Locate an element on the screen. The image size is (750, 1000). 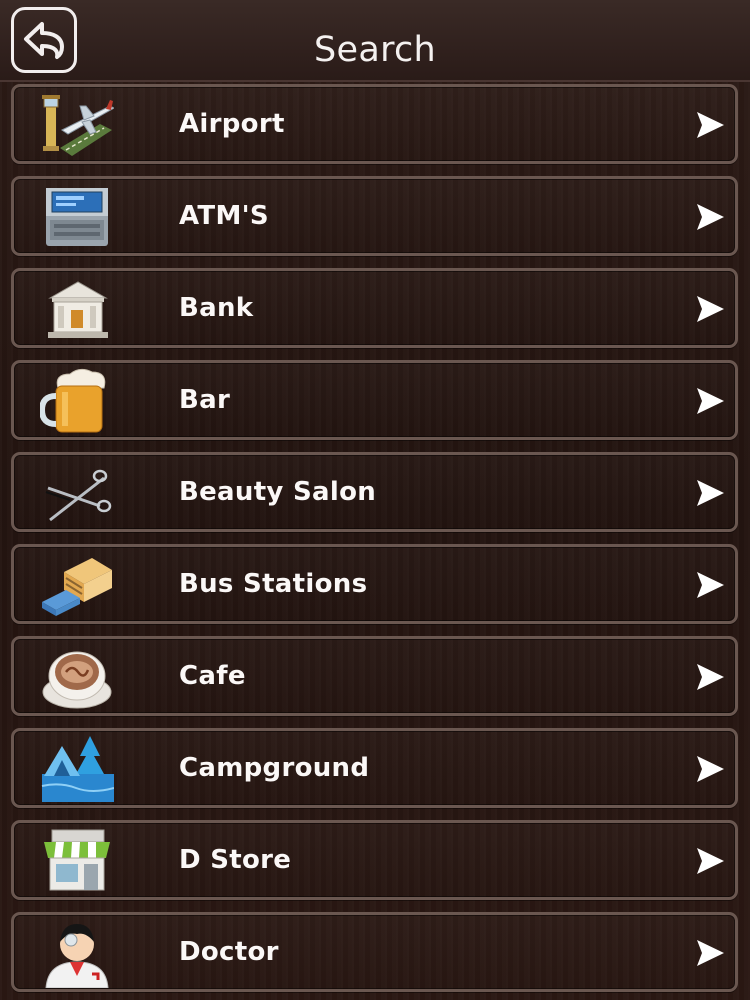
bank-icon is located at coordinates (78, 309).